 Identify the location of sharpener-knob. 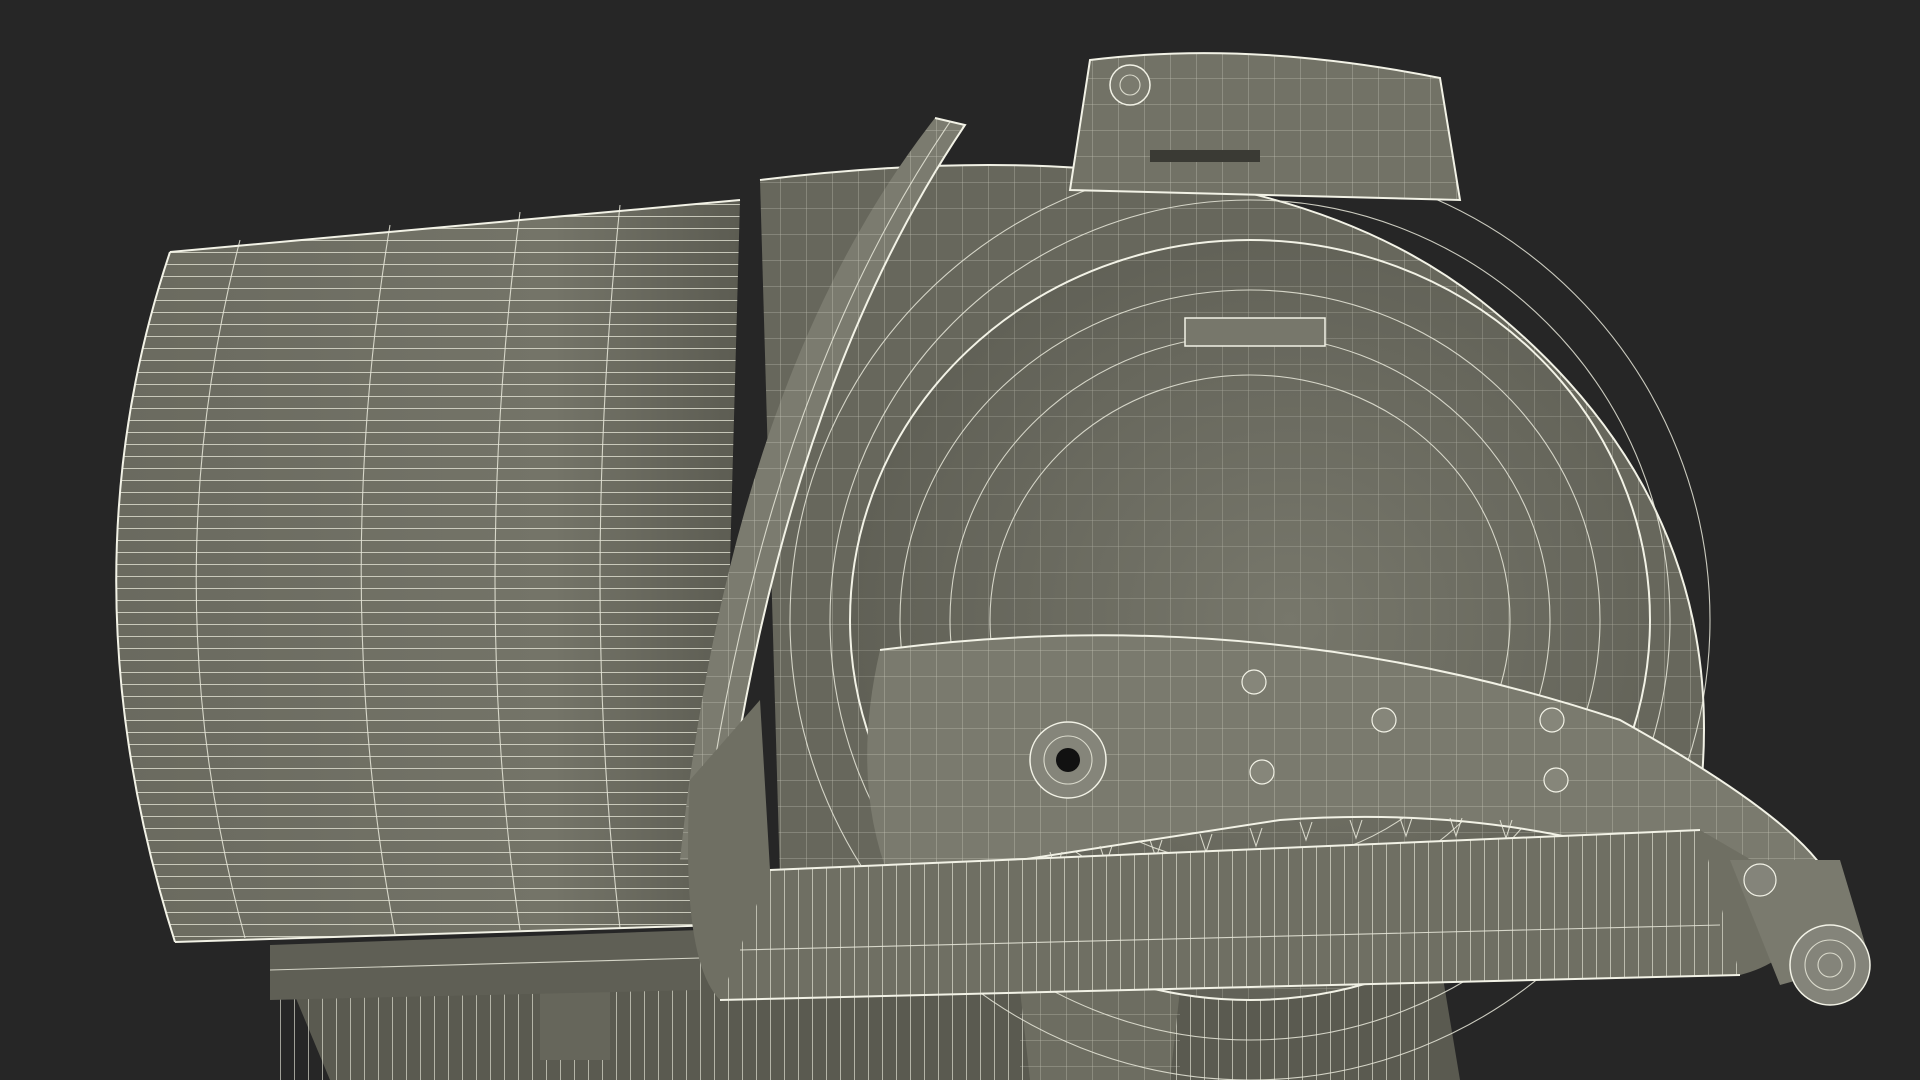
(1130, 85).